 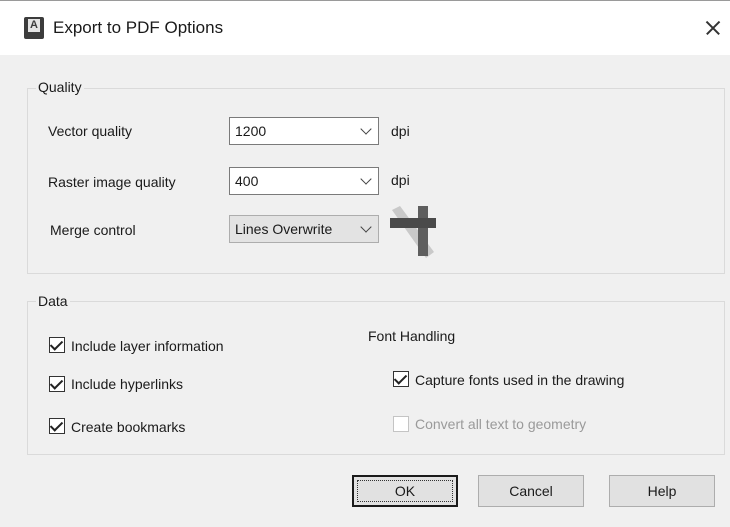 I want to click on raster-quality-select: 400, so click(x=304, y=181).